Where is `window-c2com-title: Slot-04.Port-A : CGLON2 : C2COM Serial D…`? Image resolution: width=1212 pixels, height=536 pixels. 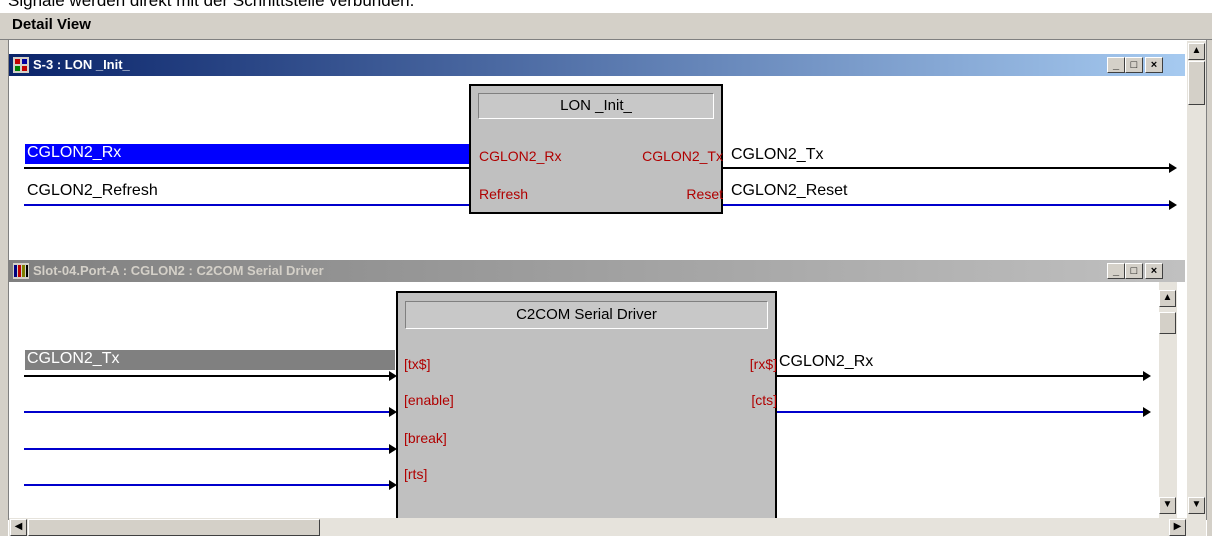 window-c2com-title: Slot-04.Port-A : CGLON2 : C2COM Serial D… is located at coordinates (178, 270).